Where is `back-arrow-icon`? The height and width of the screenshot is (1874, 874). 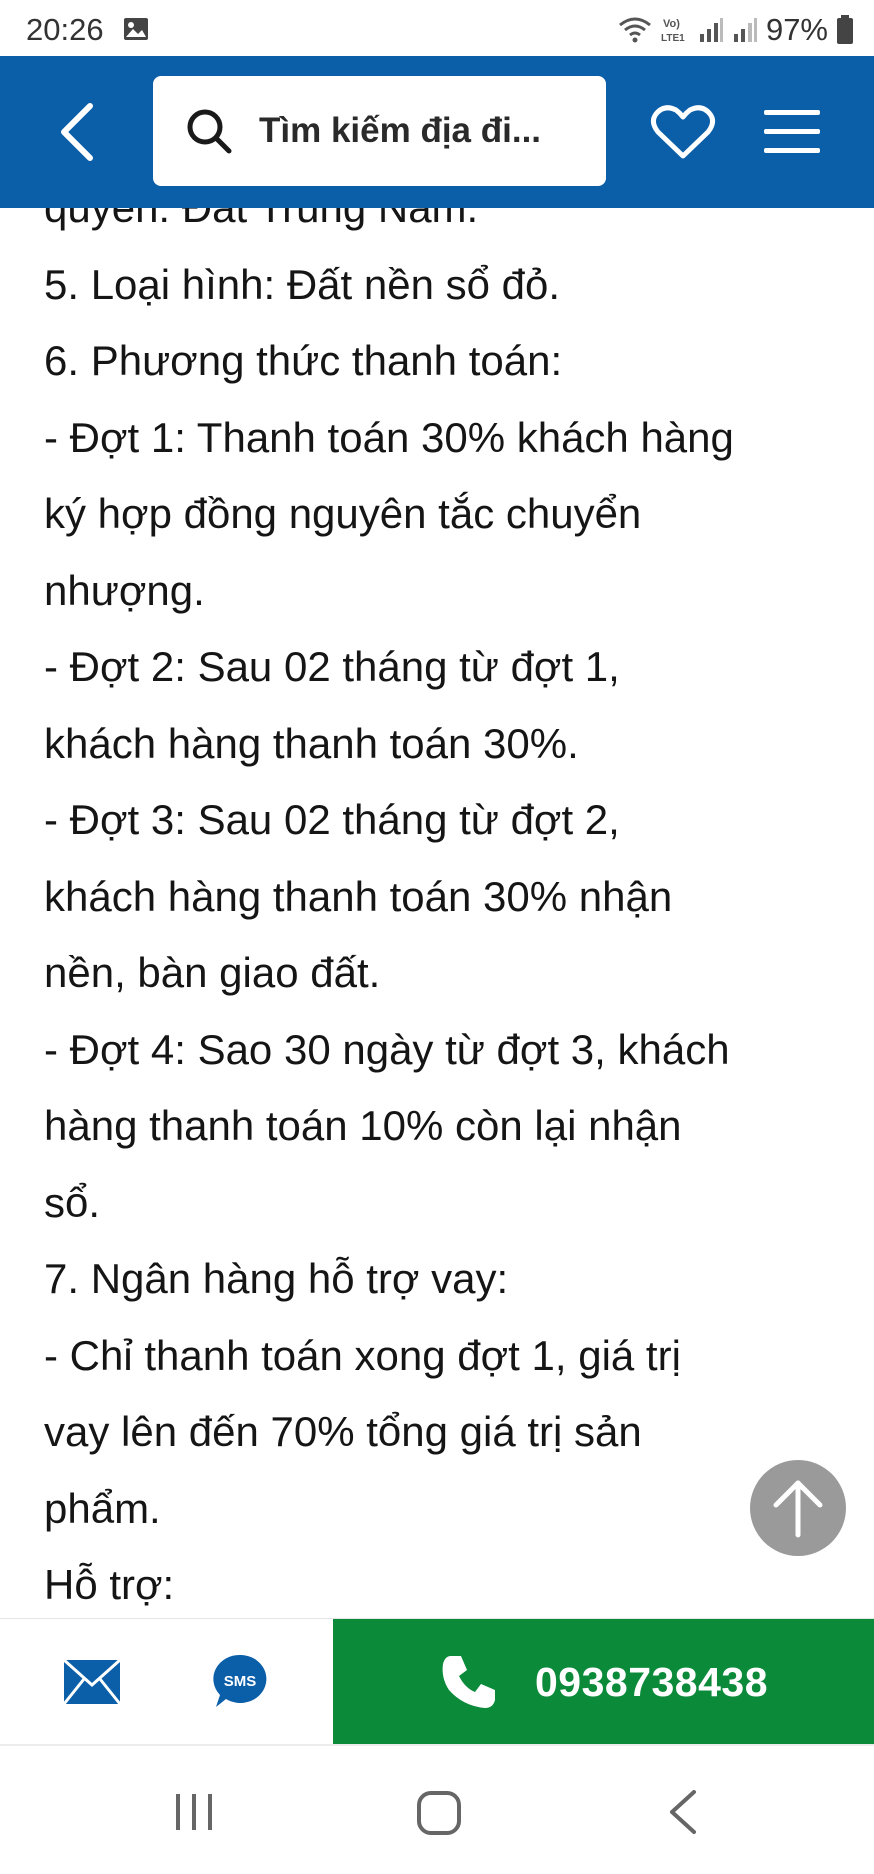 back-arrow-icon is located at coordinates (77, 132).